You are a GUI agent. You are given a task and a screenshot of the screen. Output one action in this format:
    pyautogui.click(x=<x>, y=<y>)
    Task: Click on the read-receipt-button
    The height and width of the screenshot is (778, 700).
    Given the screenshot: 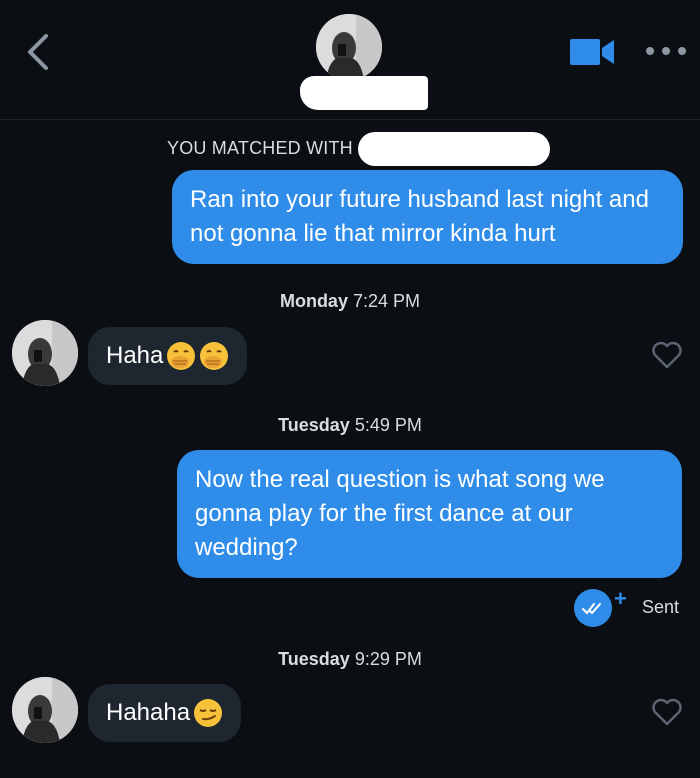 What is the action you would take?
    pyautogui.click(x=593, y=608)
    